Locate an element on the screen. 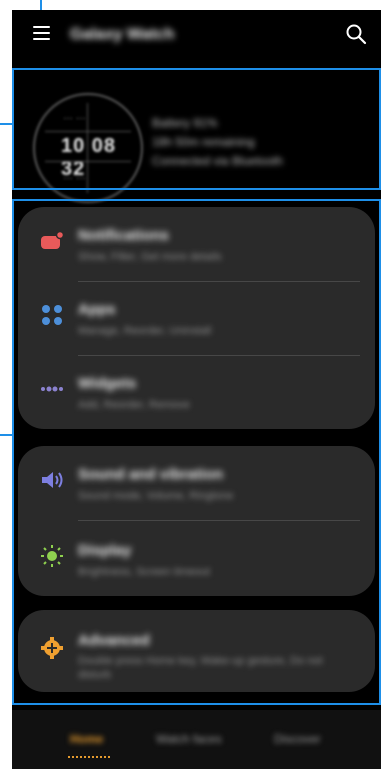  search-icon is located at coordinates (356, 34).